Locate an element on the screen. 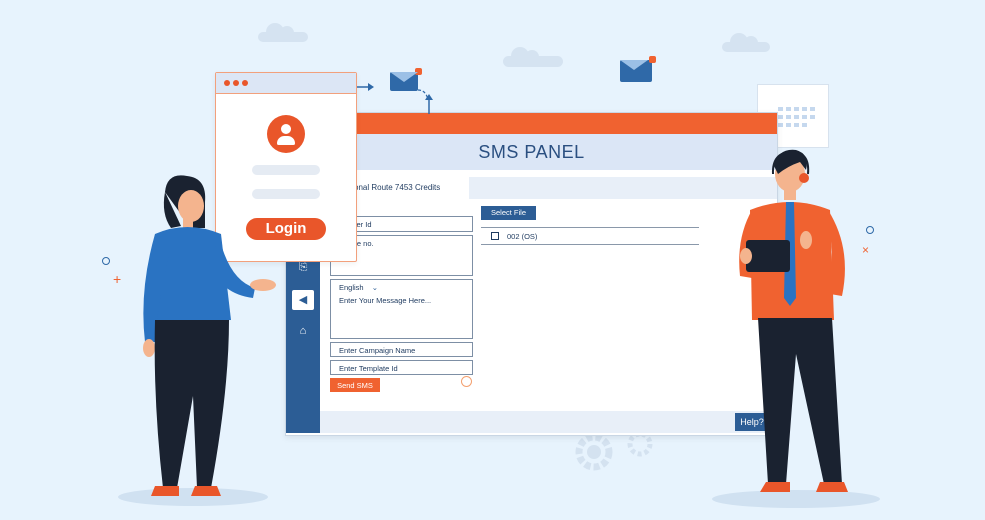  woman-illustration is located at coordinates (209, 335).